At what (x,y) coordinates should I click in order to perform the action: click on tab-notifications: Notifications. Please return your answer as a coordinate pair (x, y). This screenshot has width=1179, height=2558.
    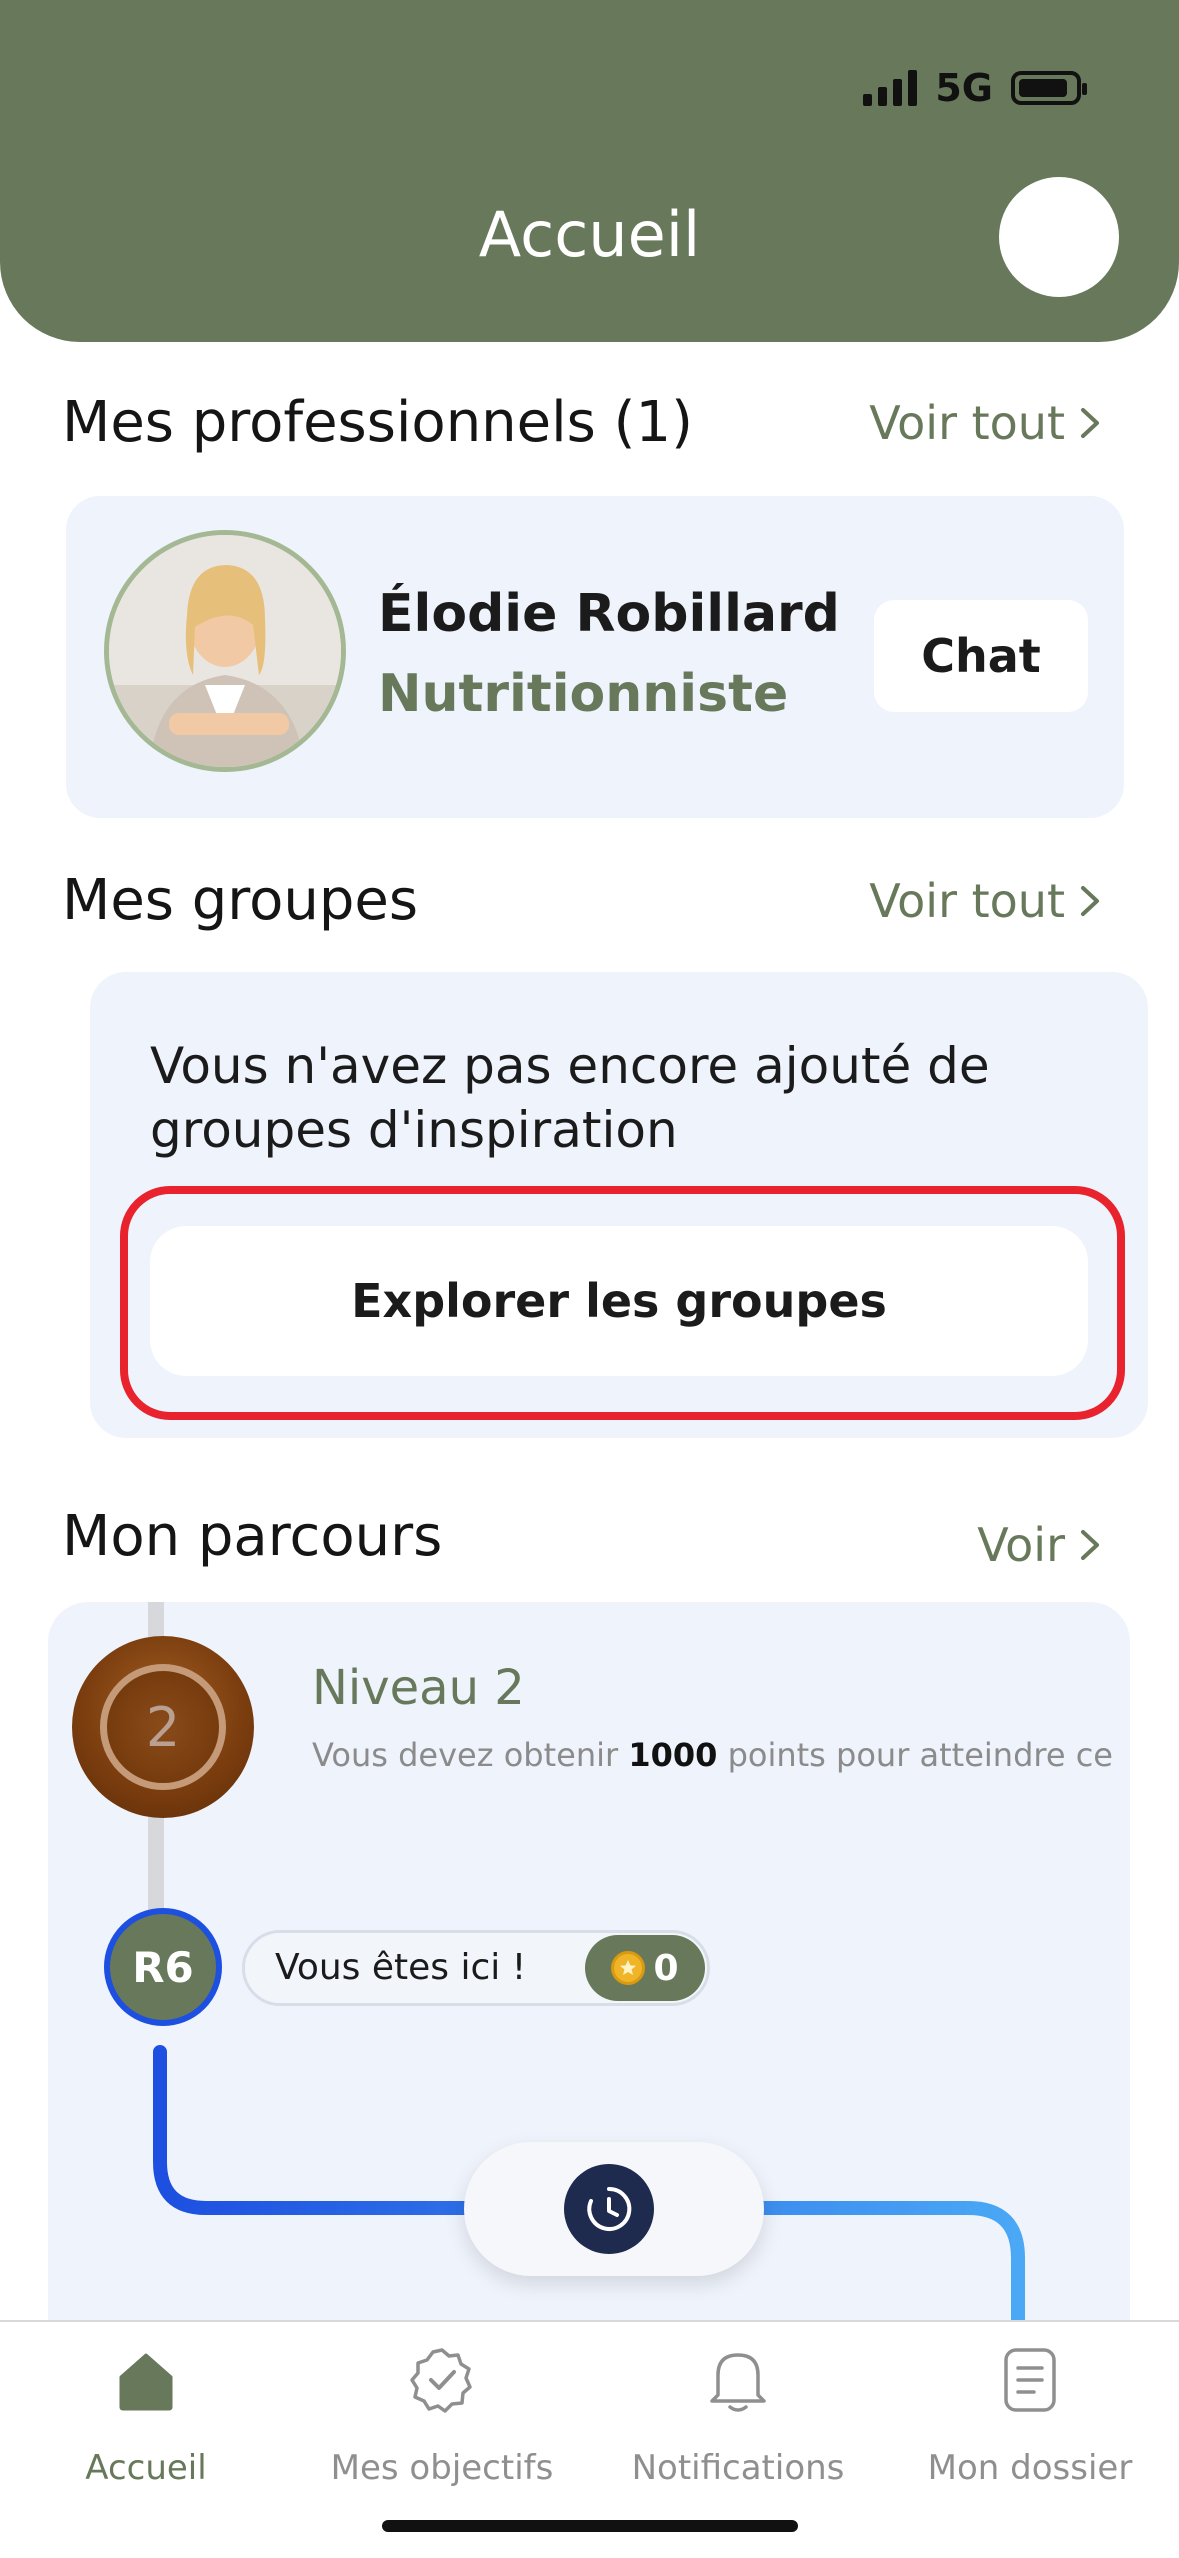
    Looking at the image, I should click on (738, 2415).